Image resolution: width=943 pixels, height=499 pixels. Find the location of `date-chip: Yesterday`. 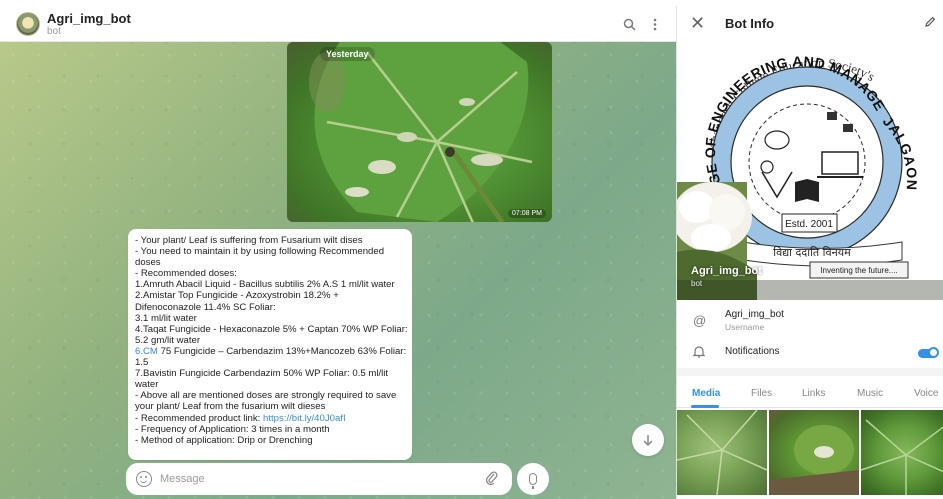

date-chip: Yesterday is located at coordinates (347, 54).